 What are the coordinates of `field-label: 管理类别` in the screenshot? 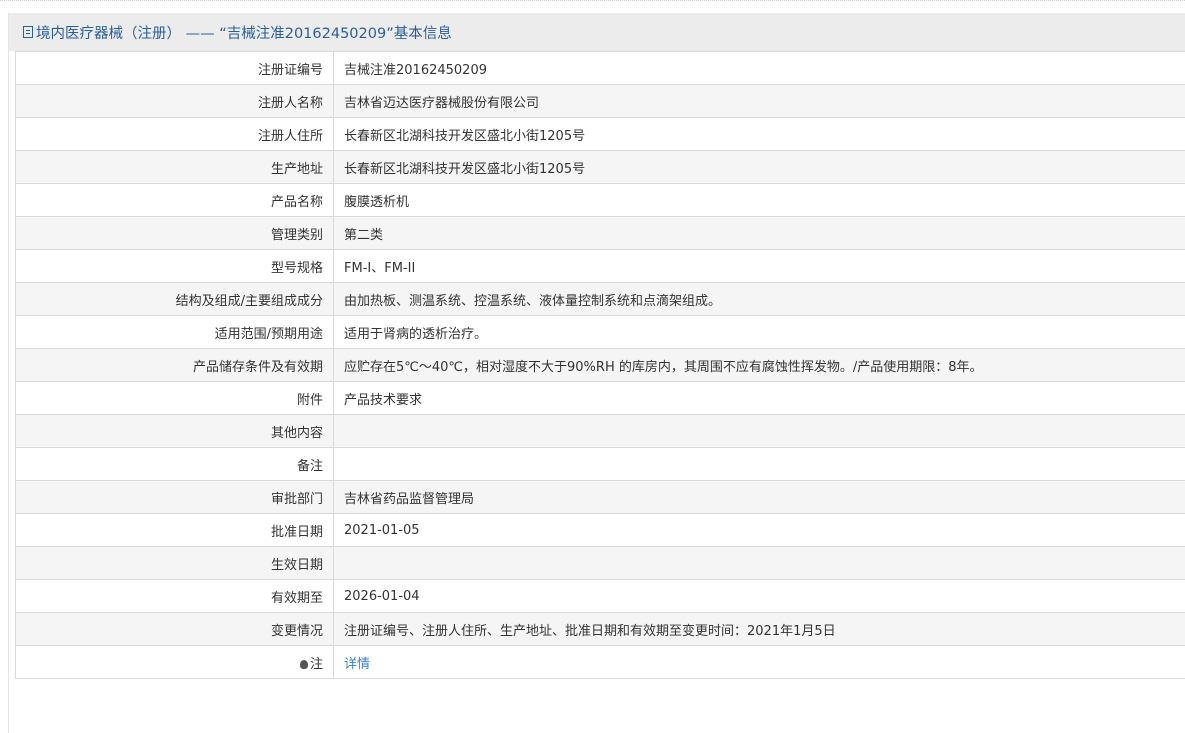 It's located at (175, 233).